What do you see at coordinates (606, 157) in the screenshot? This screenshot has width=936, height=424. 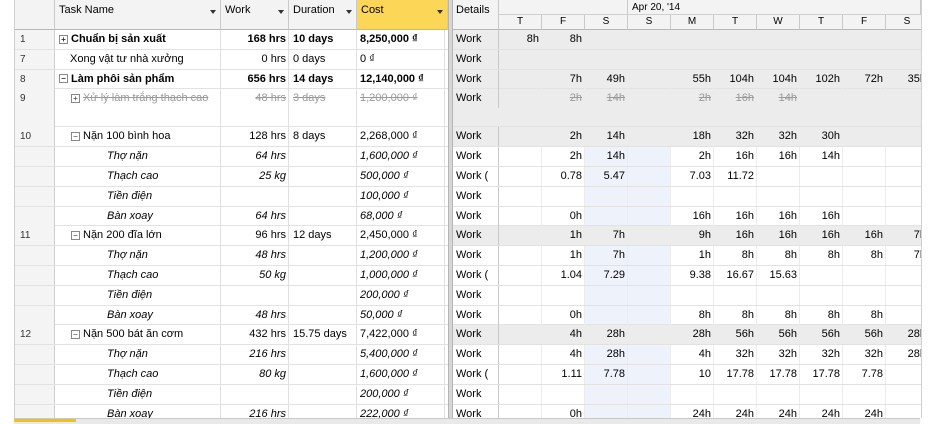 I see `timephased-value: 14h` at bounding box center [606, 157].